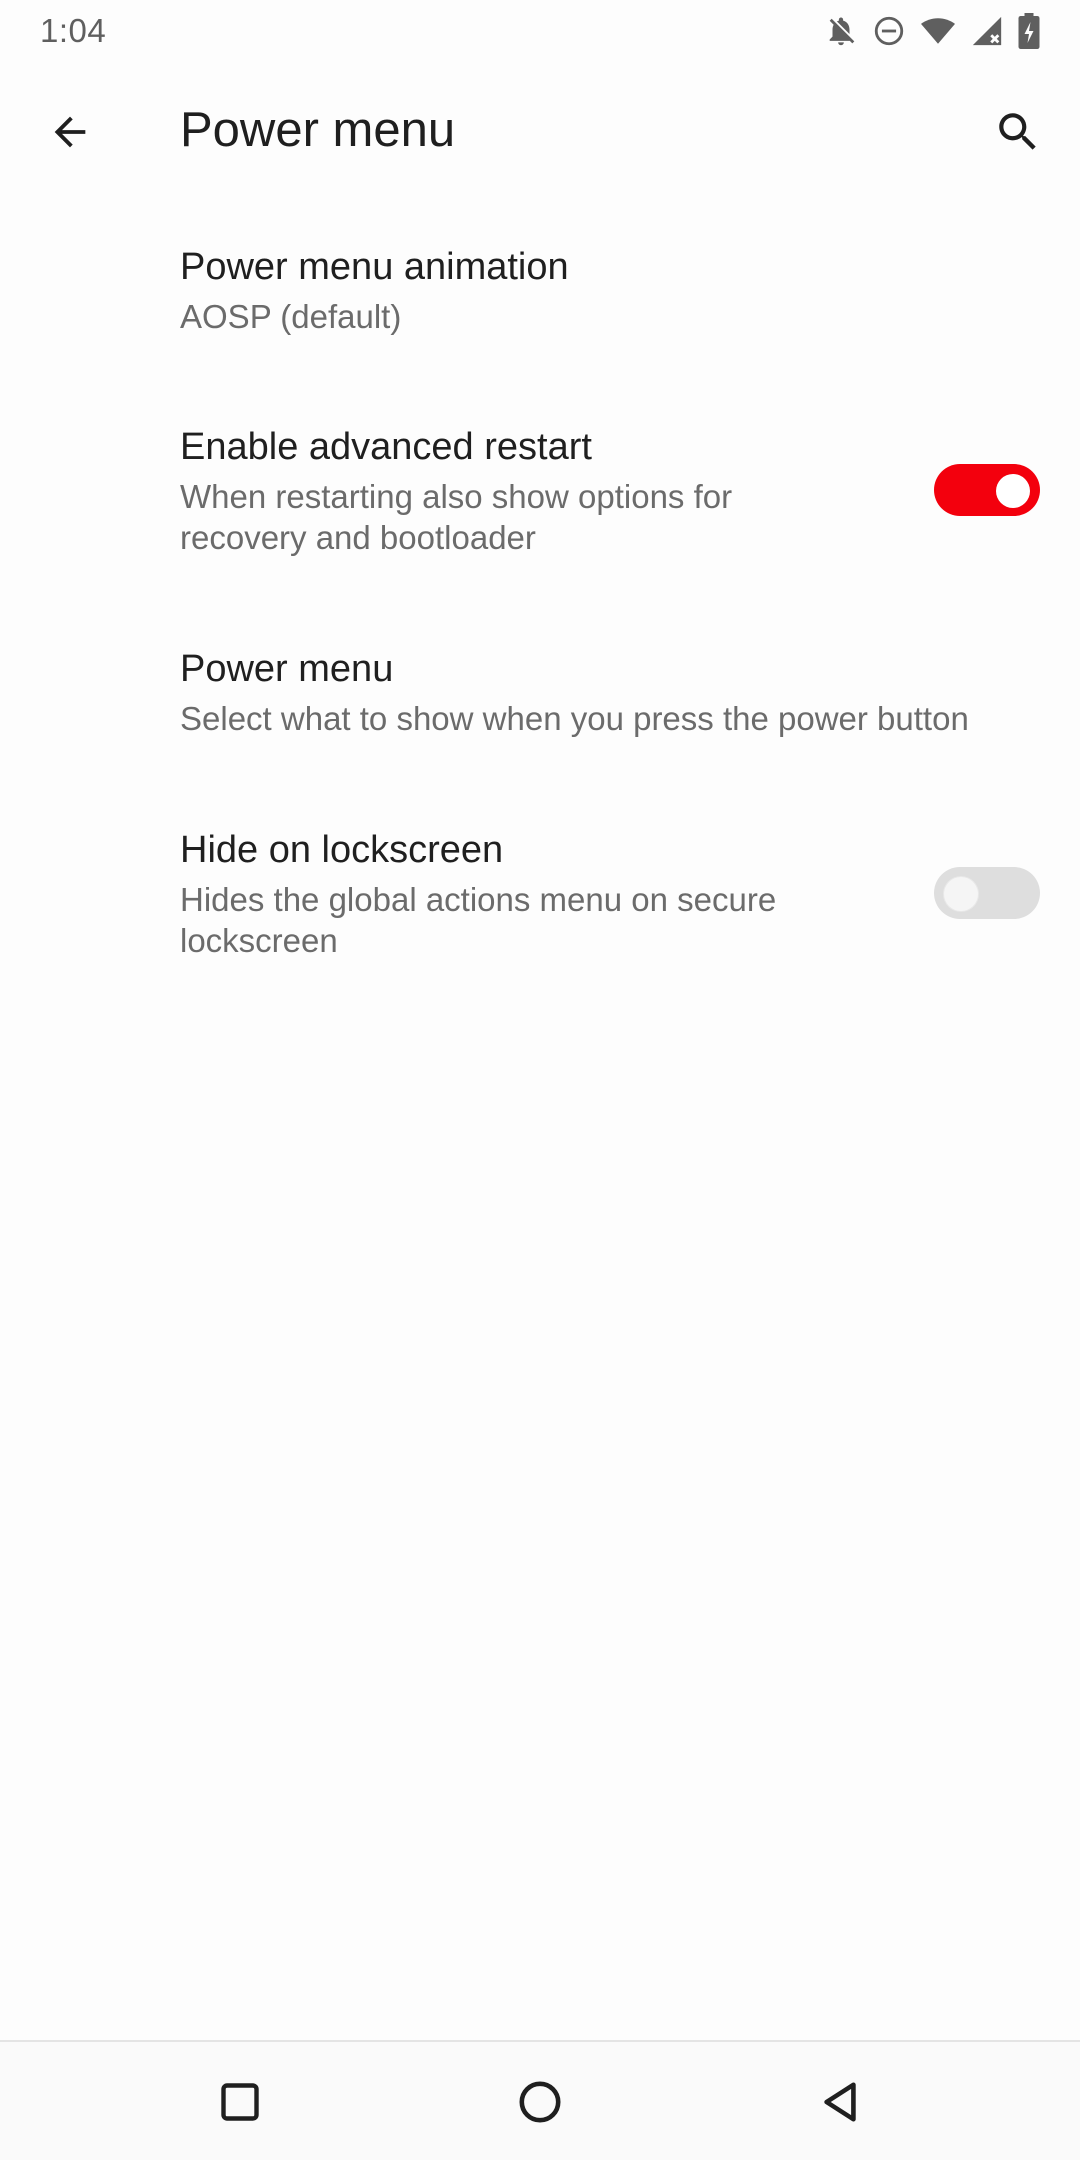  Describe the element at coordinates (291, 316) in the screenshot. I see `pref-summary: AOSP (default)` at that location.